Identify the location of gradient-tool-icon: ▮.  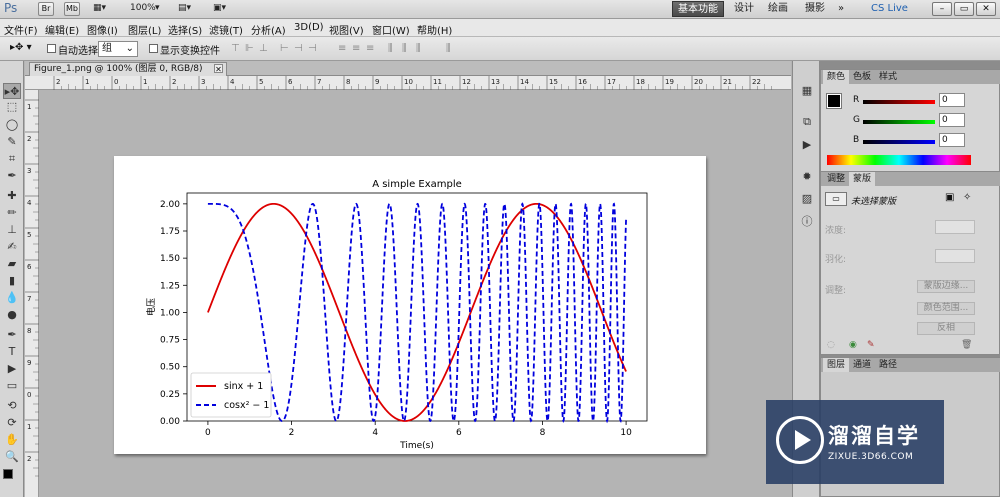
(12, 281).